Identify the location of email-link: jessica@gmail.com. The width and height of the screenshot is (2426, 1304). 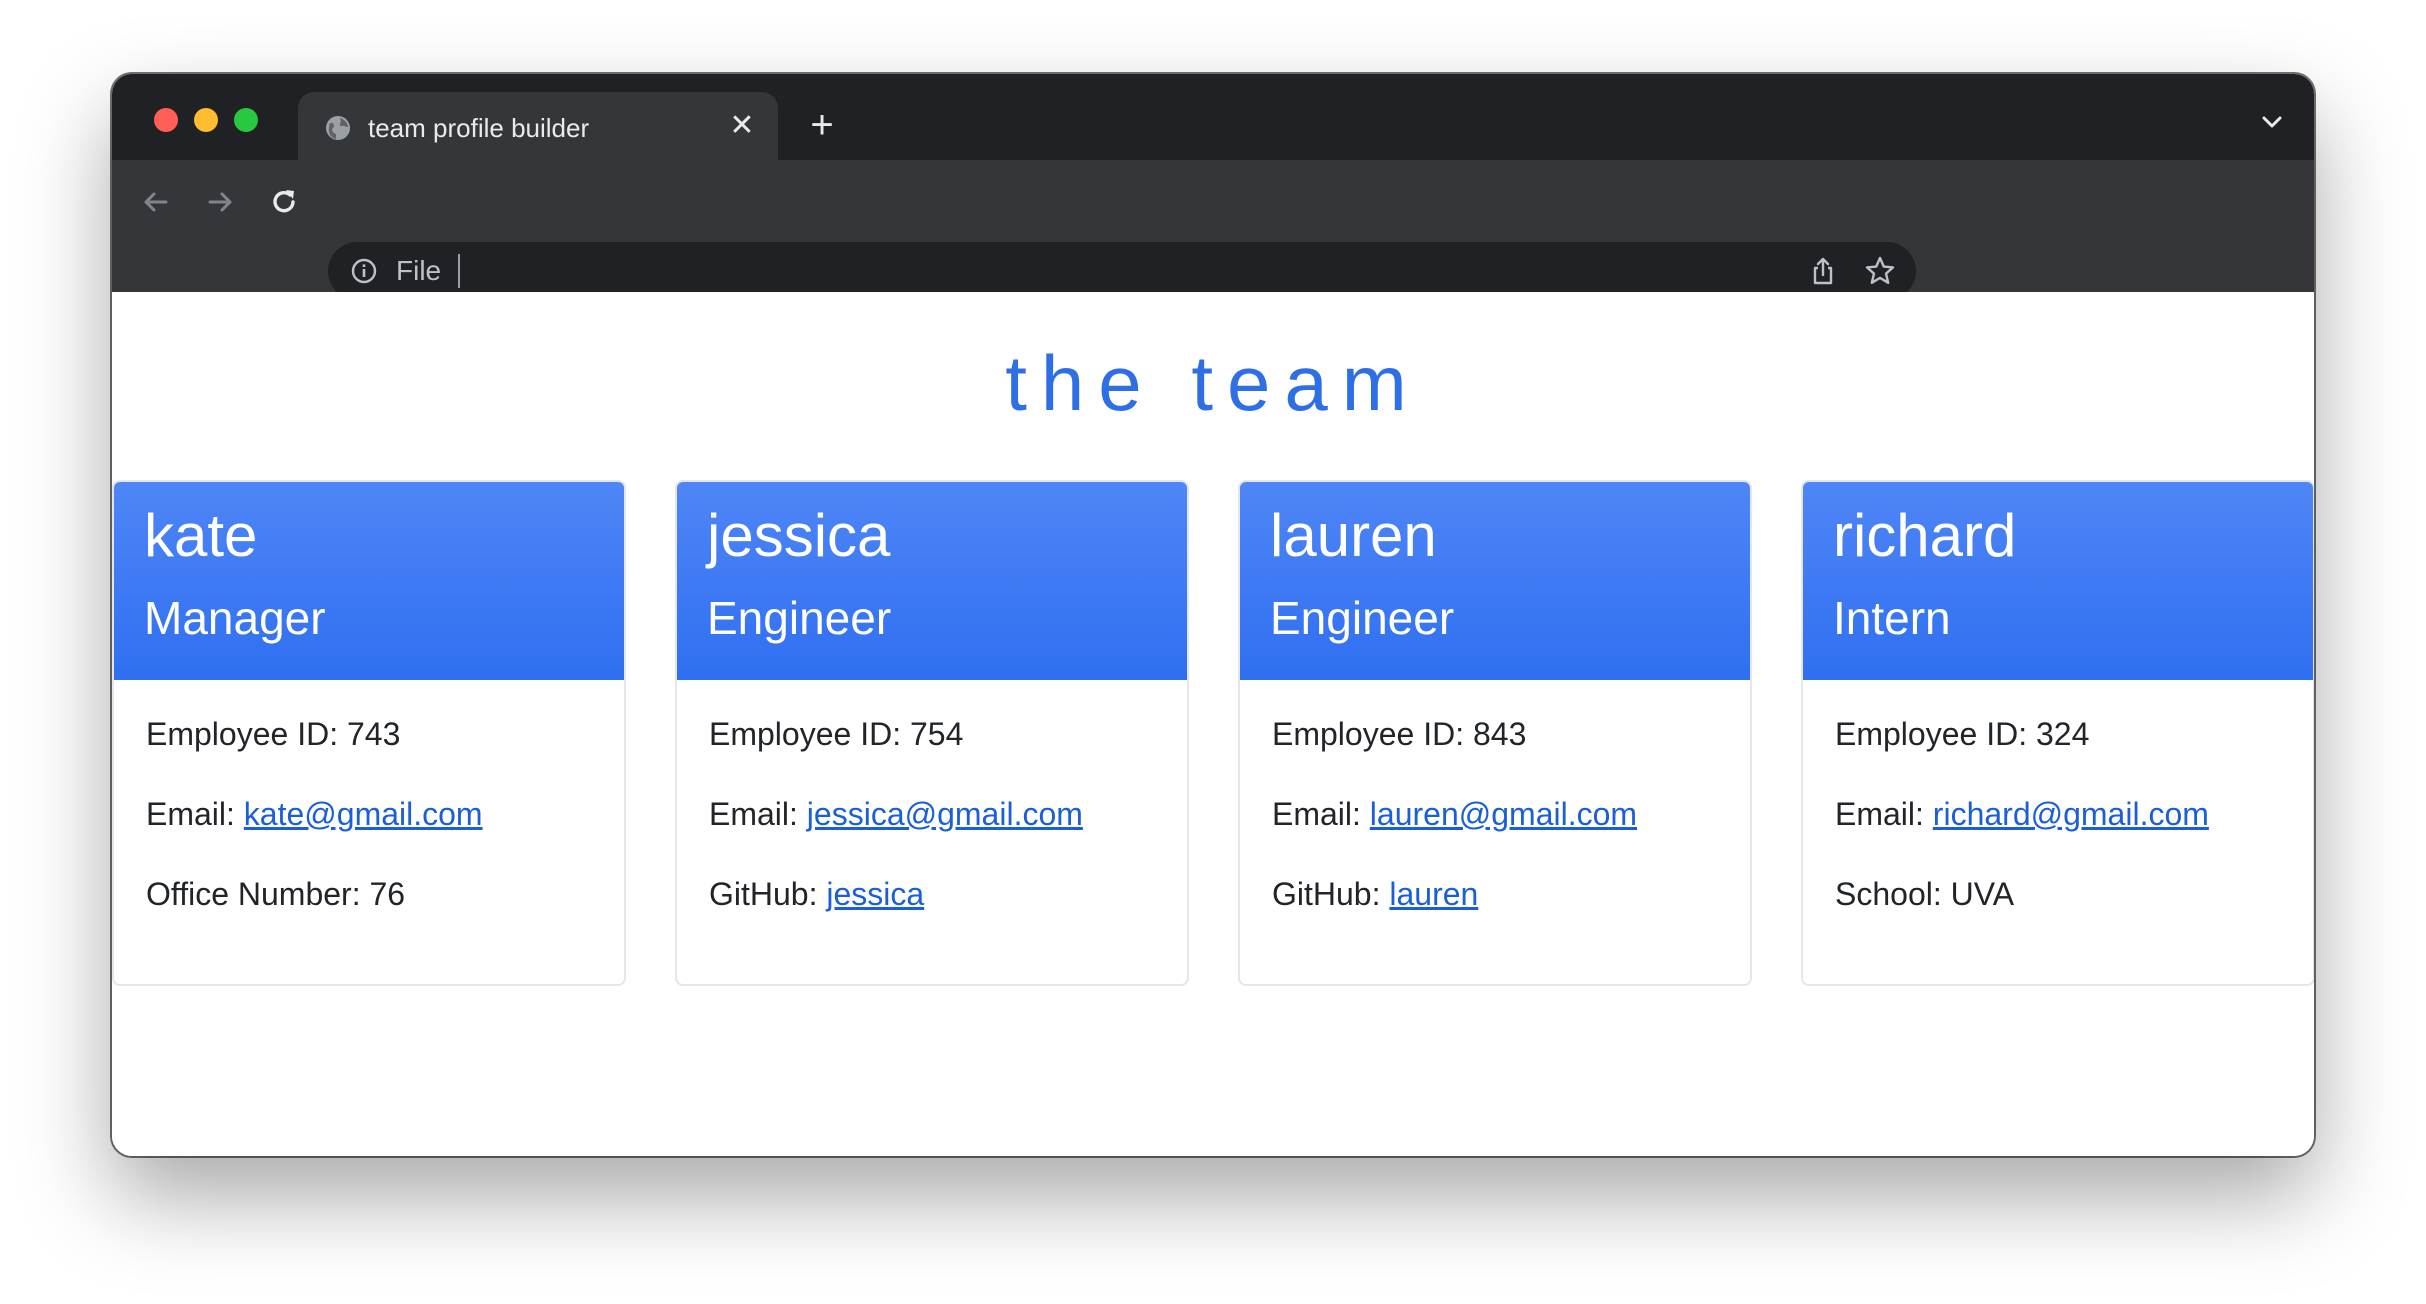
(945, 814).